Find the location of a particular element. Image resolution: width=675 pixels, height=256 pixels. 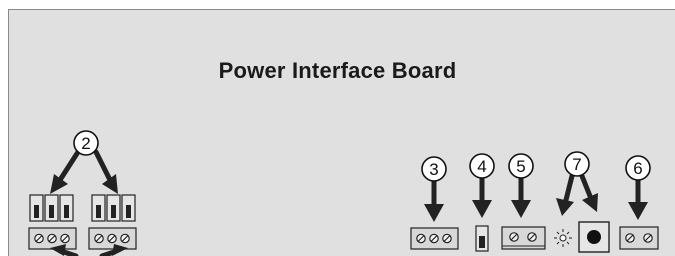

callout-6-label: 6 is located at coordinates (637, 168).